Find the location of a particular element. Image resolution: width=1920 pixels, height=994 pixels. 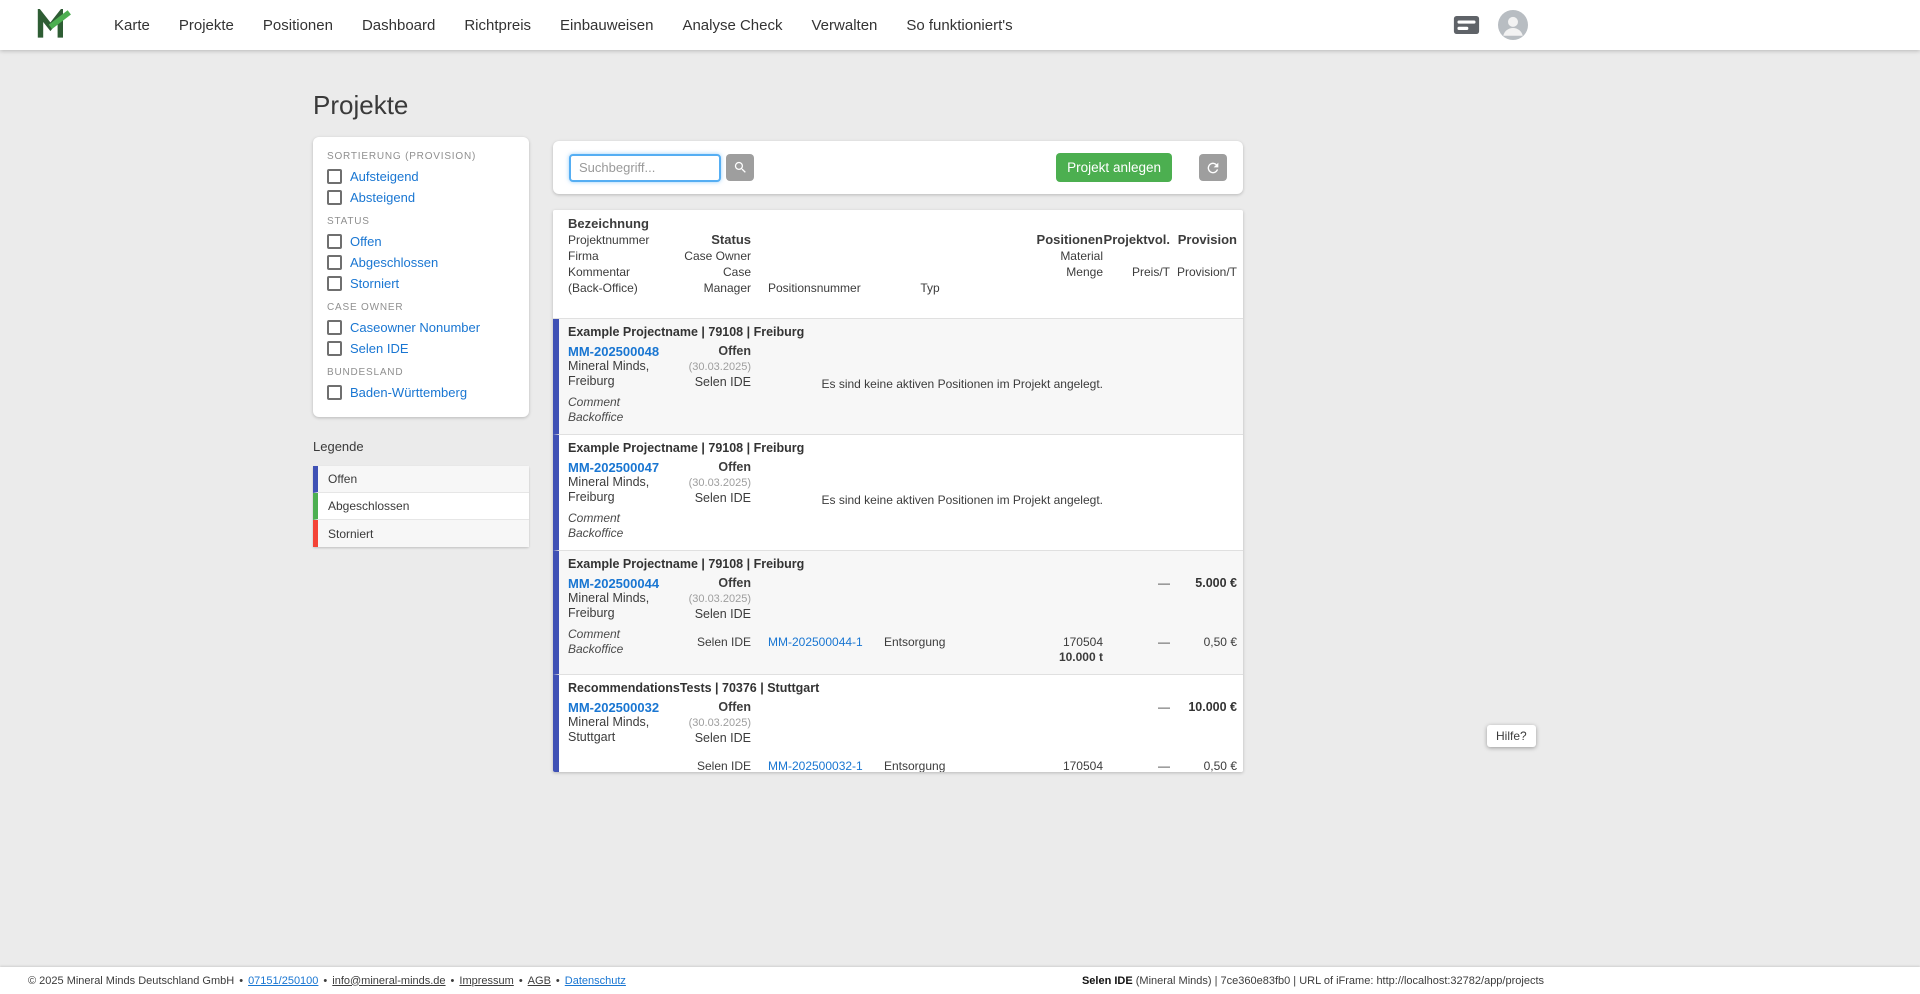

session-user: Selen IDE is located at coordinates (1107, 980).